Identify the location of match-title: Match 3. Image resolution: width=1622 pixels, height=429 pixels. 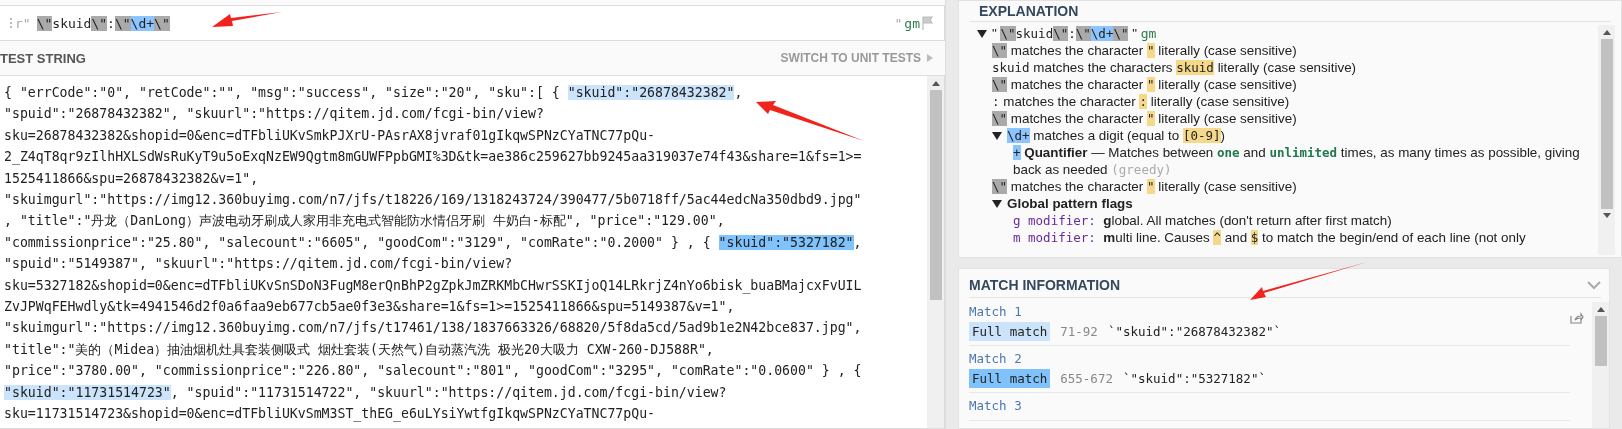
(1269, 406).